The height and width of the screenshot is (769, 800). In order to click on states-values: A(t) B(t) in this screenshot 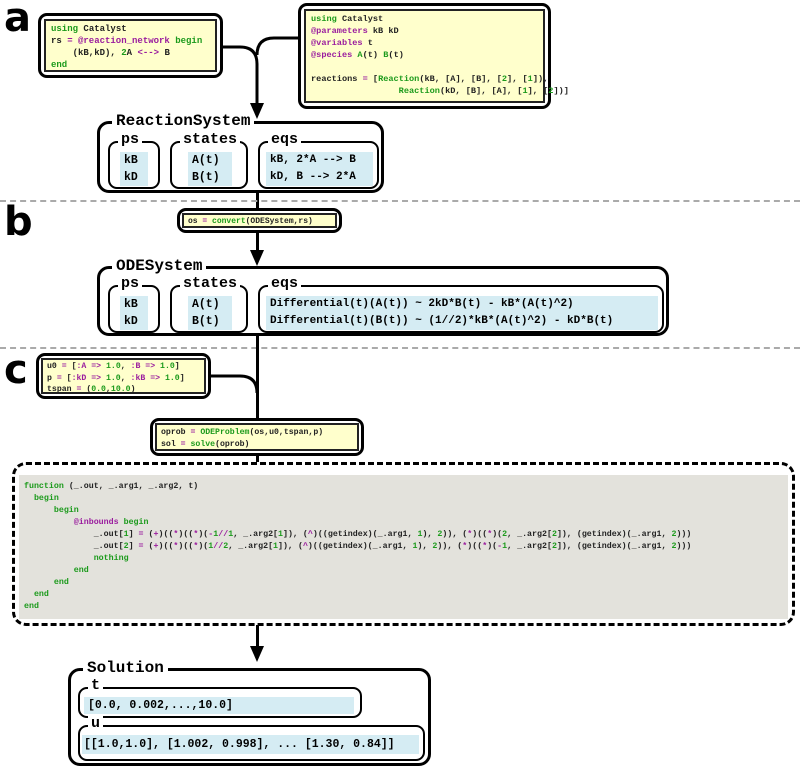, I will do `click(210, 169)`.